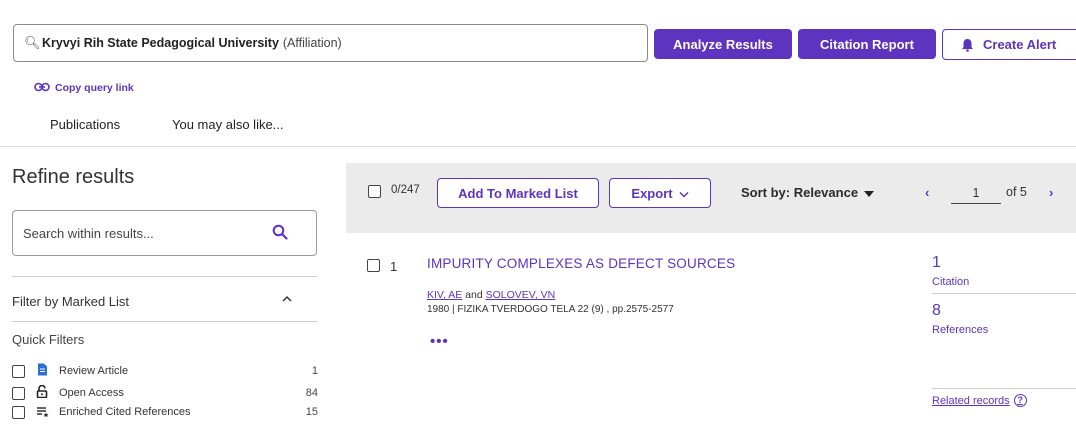 Image resolution: width=1076 pixels, height=433 pixels. Describe the element at coordinates (48, 339) in the screenshot. I see `quick-filters-heading: Quick Filters` at that location.